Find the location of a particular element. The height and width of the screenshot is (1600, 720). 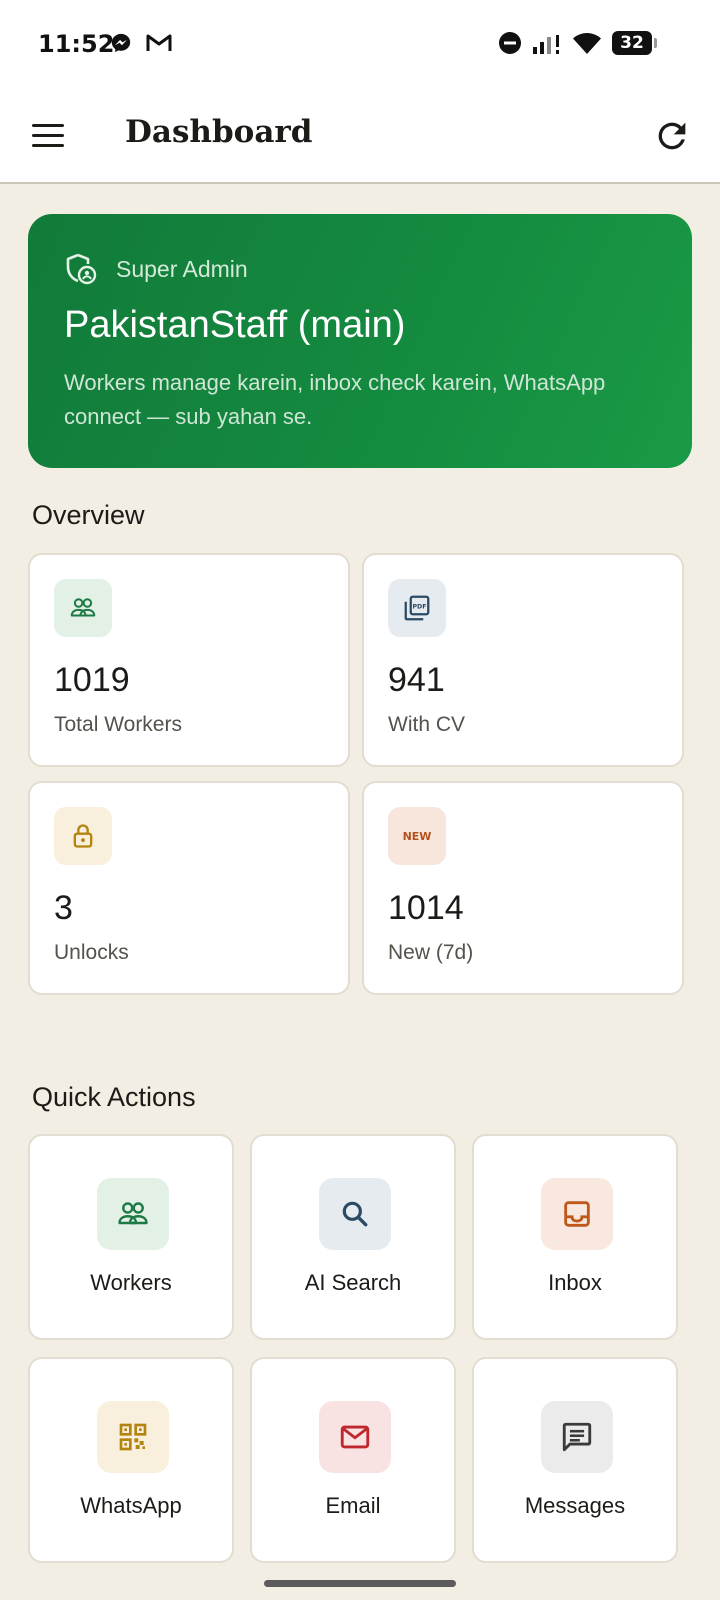

stat-value: 1019 is located at coordinates (92, 680).